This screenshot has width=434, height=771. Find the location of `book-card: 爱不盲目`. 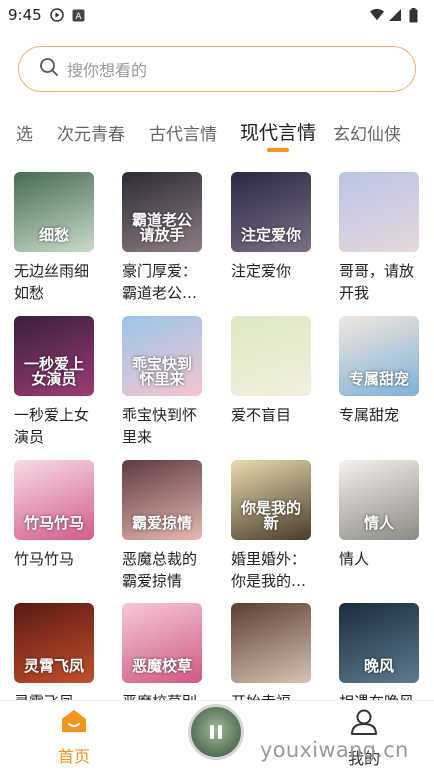

book-card: 爱不盲目 is located at coordinates (273, 382).